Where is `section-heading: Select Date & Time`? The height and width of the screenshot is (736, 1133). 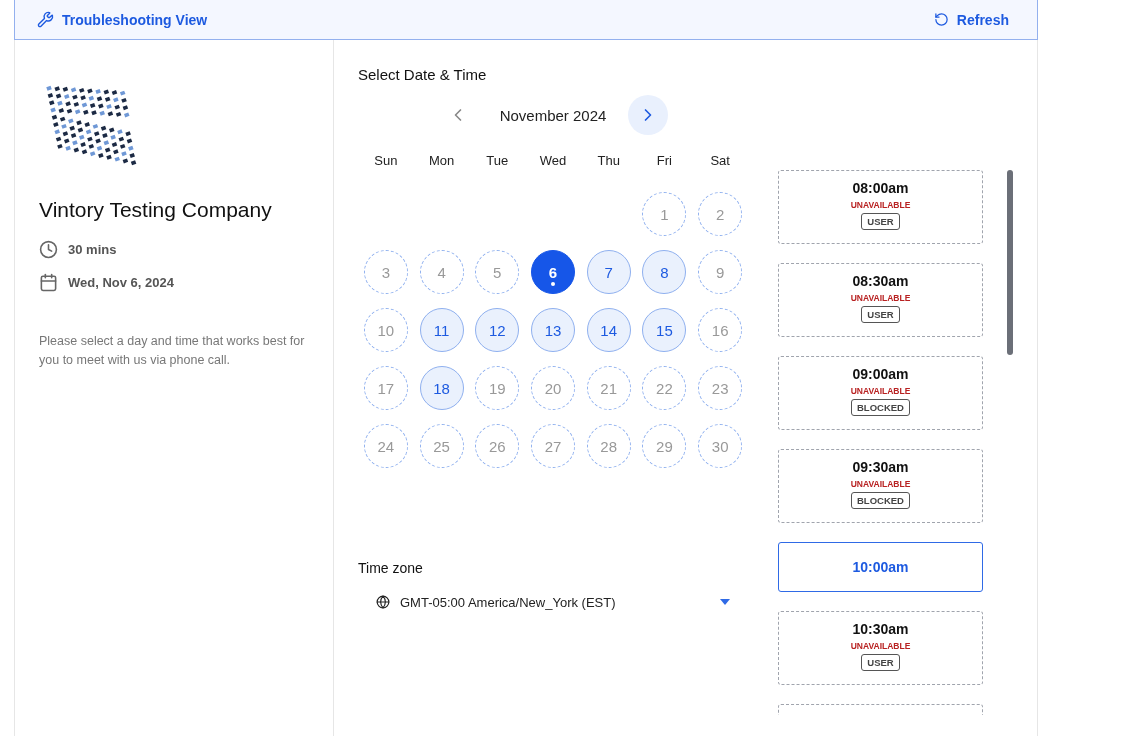
section-heading: Select Date & Time is located at coordinates (423, 74).